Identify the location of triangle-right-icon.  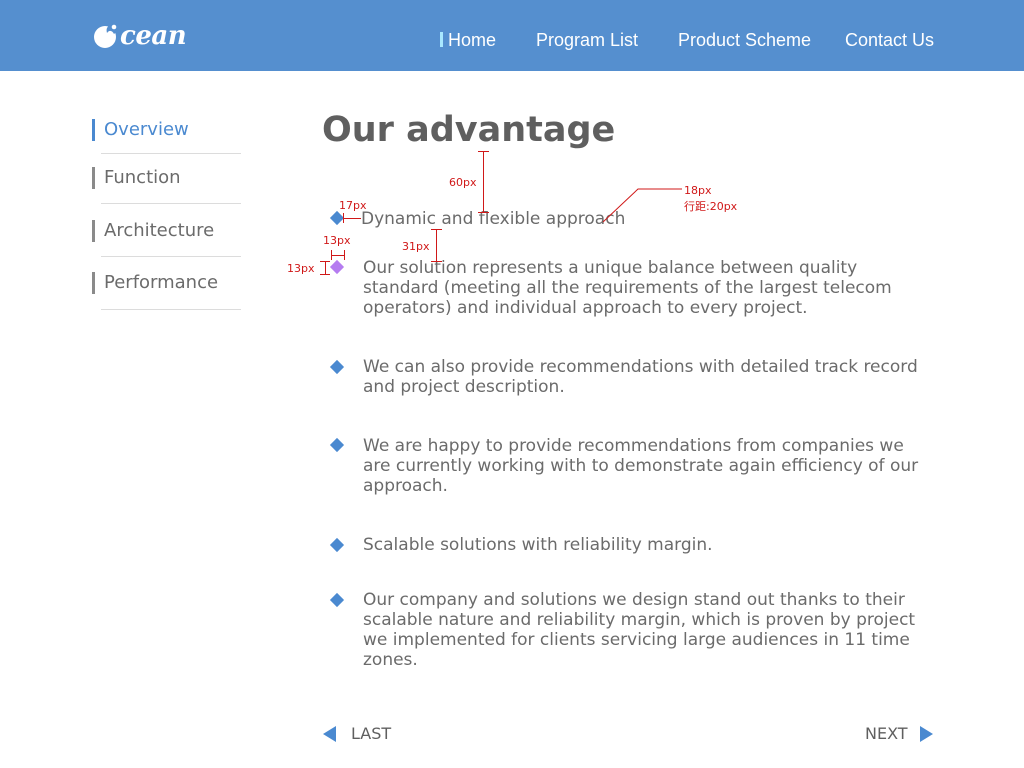
(926, 734).